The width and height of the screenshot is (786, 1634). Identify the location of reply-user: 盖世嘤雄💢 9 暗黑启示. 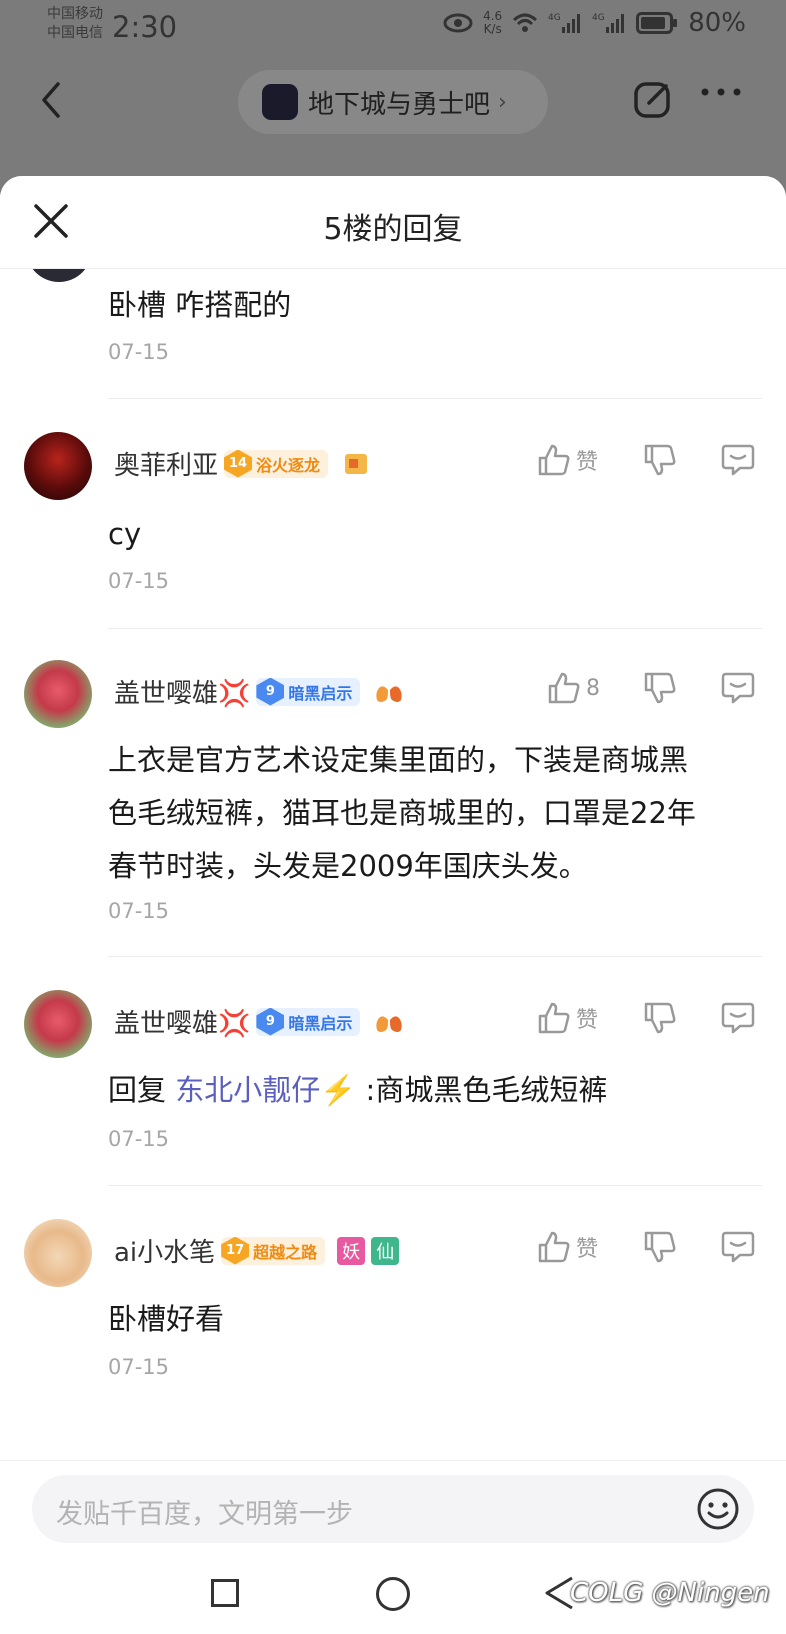
(259, 1021).